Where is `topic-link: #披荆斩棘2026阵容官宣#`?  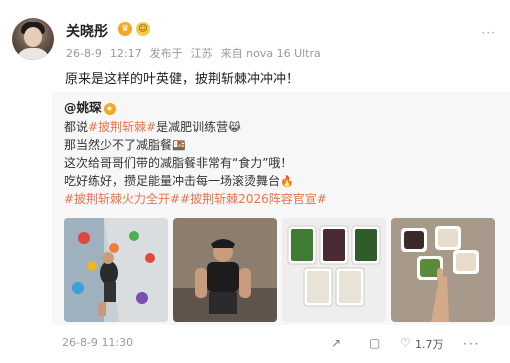 topic-link: #披荆斩棘2026阵容官宣# is located at coordinates (253, 199).